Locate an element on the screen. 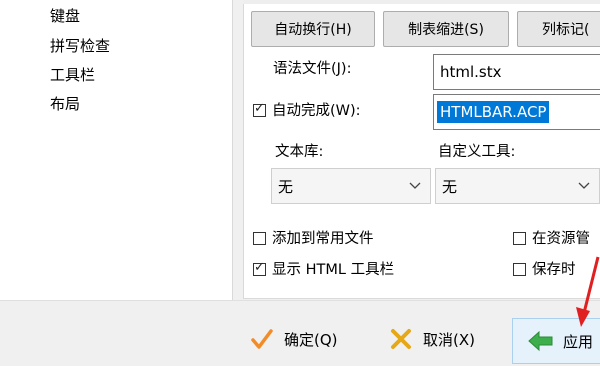 Image resolution: width=600 pixels, height=366 pixels. show-html-toolbar-checkbox: ✓ is located at coordinates (259, 268).